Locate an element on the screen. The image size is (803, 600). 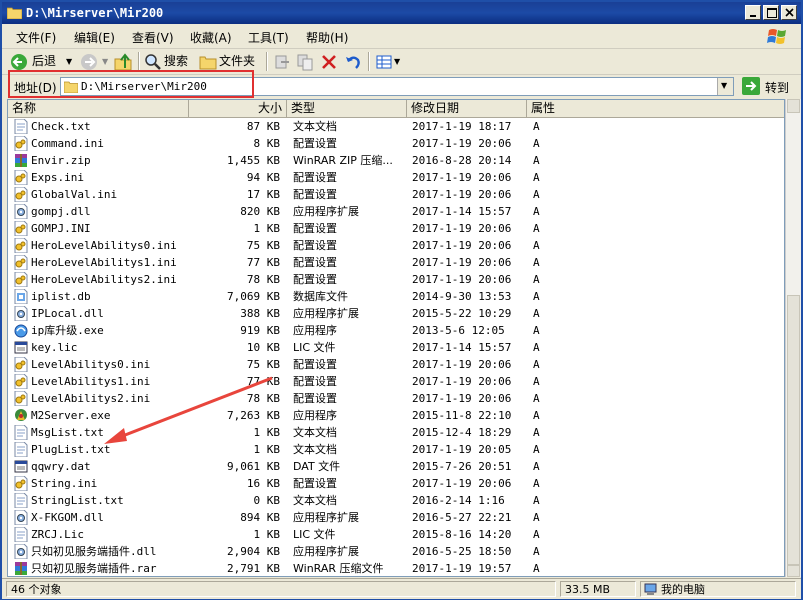
menu-bar: 文件(F) 编辑(E) 查看(V) 收藏(A) 工具(T) 帮助(H) is located at coordinates (401, 36).